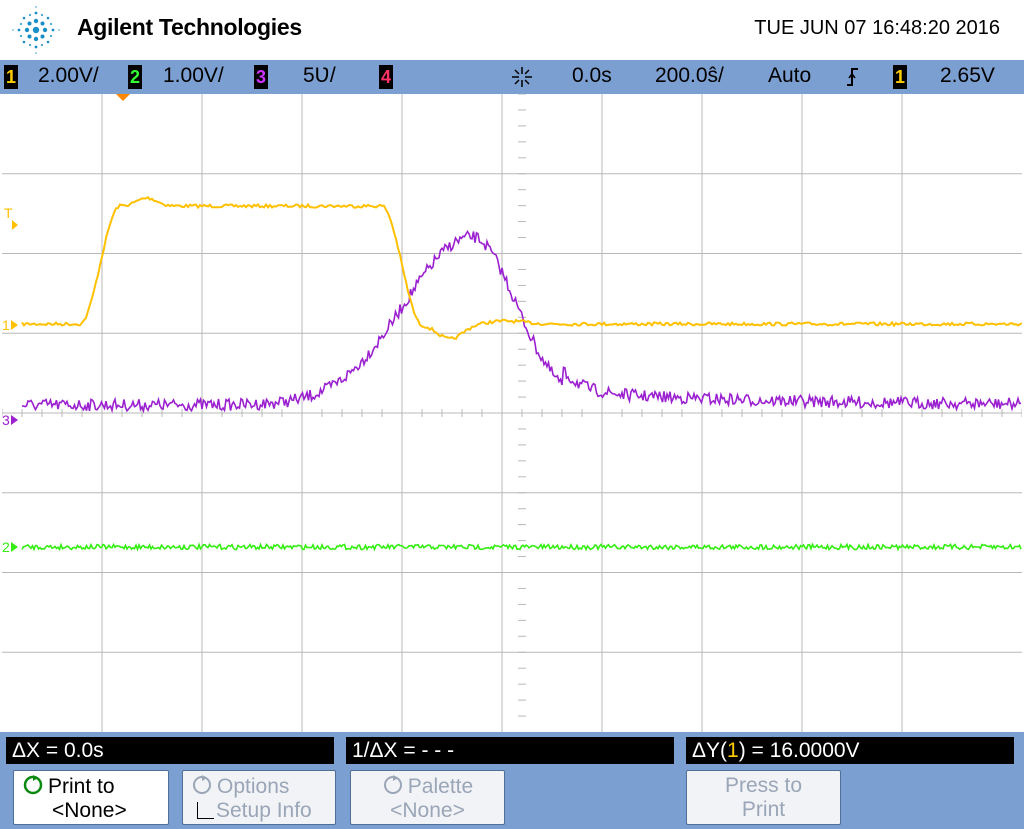 Image resolution: width=1024 pixels, height=829 pixels. Describe the element at coordinates (510, 750) in the screenshot. I see `inverse-delta-x-readout: 1/ΔX = - - -` at that location.